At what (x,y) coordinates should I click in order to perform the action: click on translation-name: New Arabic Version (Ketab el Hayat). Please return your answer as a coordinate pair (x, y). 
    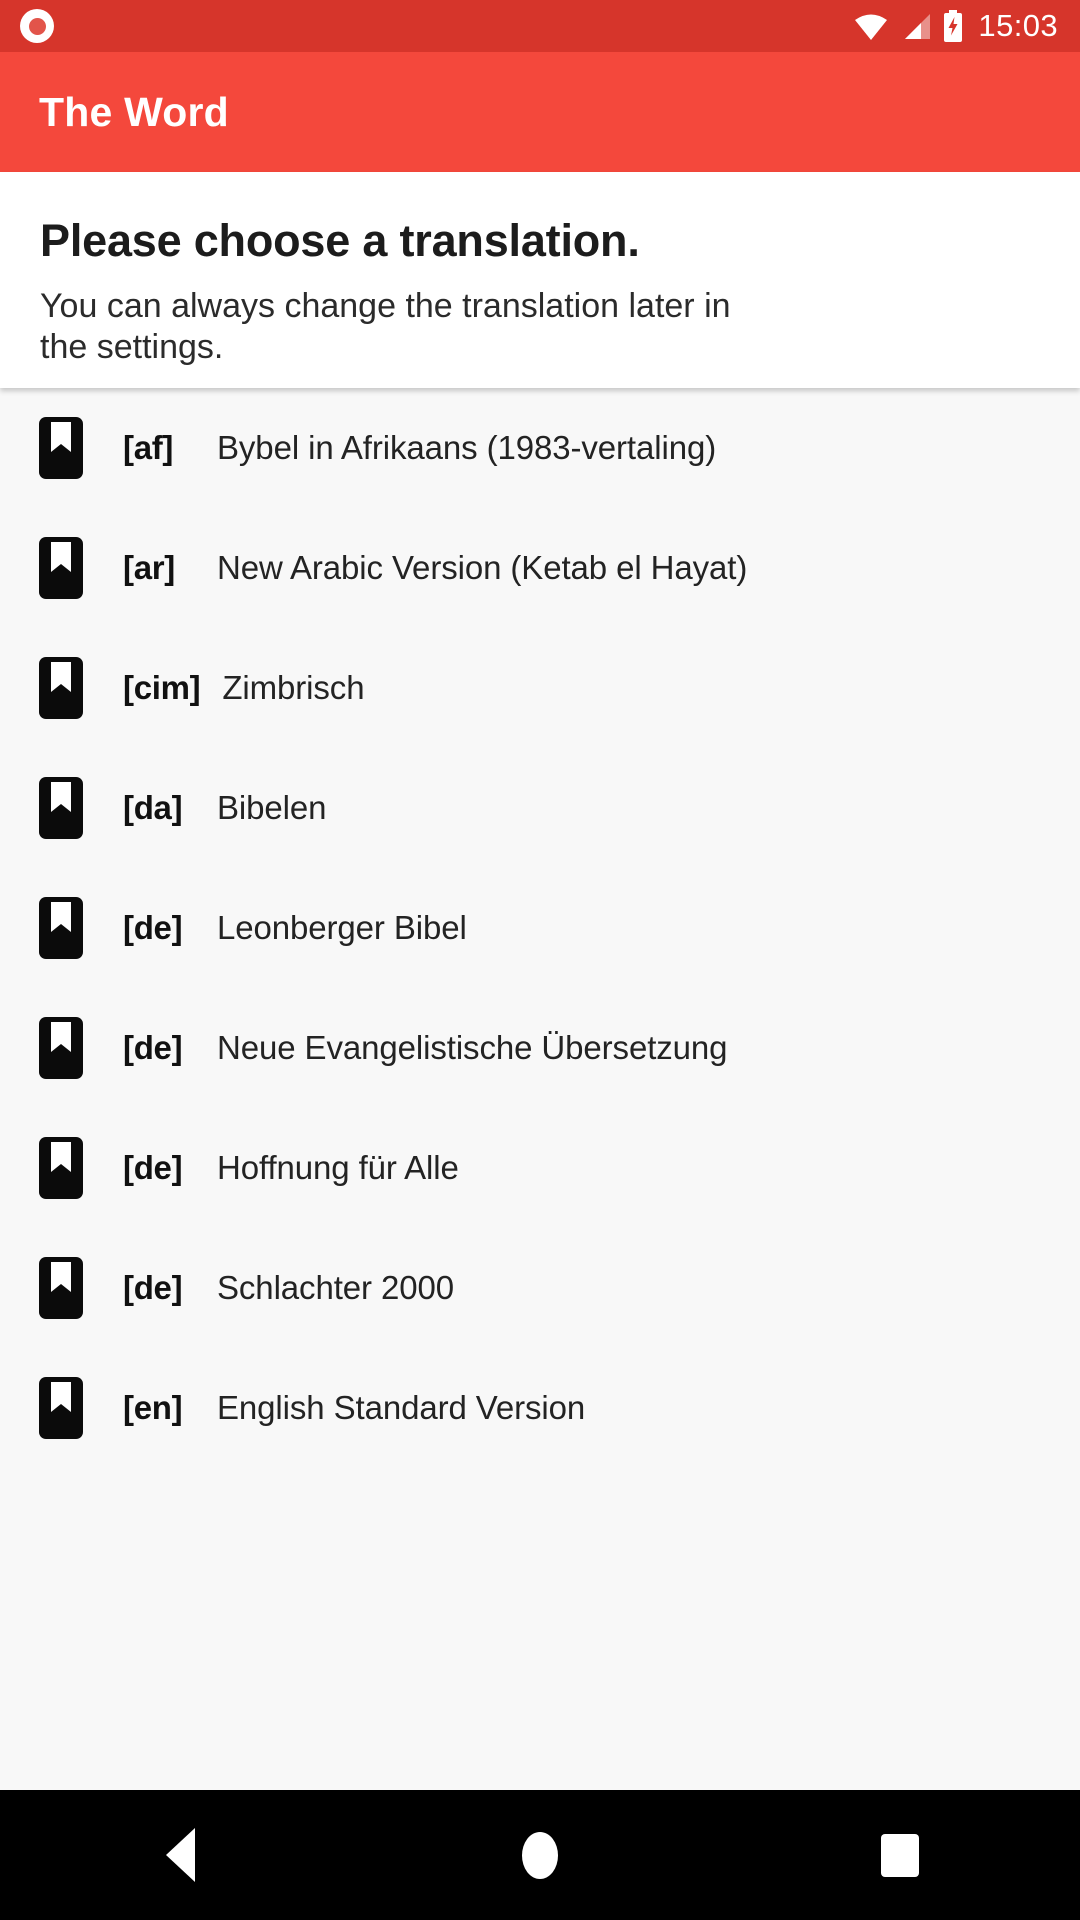
    Looking at the image, I should click on (482, 567).